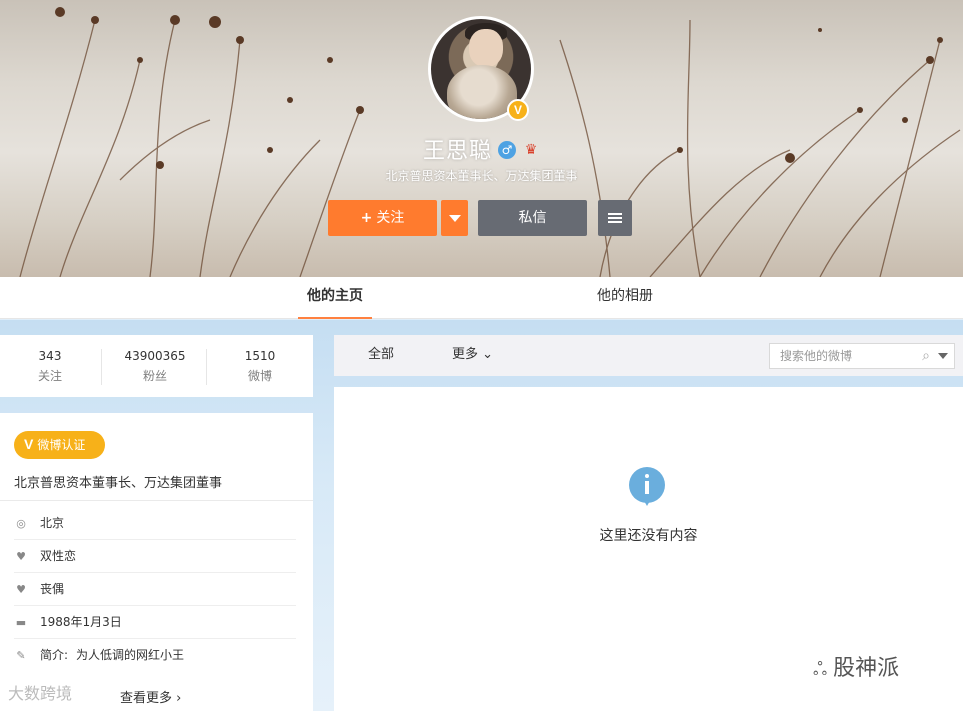 The height and width of the screenshot is (711, 963). Describe the element at coordinates (481, 298) in the screenshot. I see `profile-tab-bar: 他的主页 他的相册` at that location.